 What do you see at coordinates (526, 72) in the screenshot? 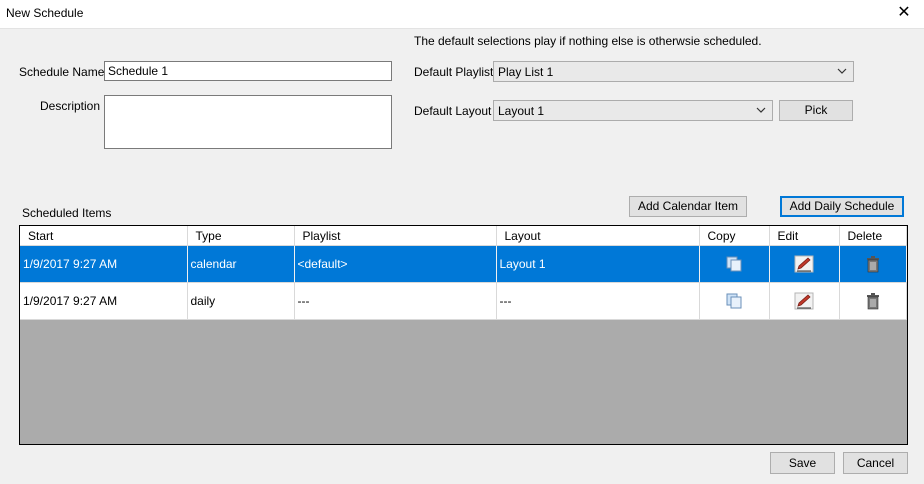
I see `default-playlist-value: Play List 1` at bounding box center [526, 72].